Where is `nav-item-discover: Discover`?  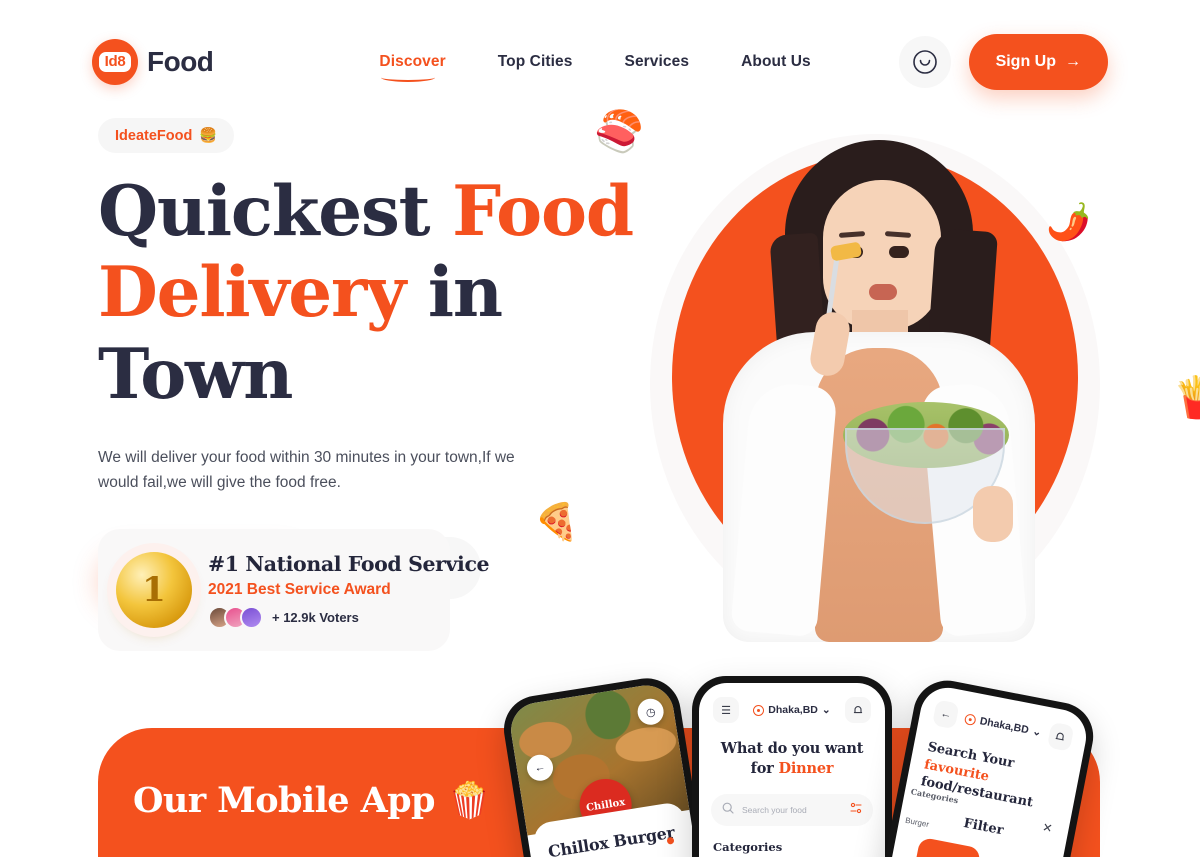 nav-item-discover: Discover is located at coordinates (412, 67).